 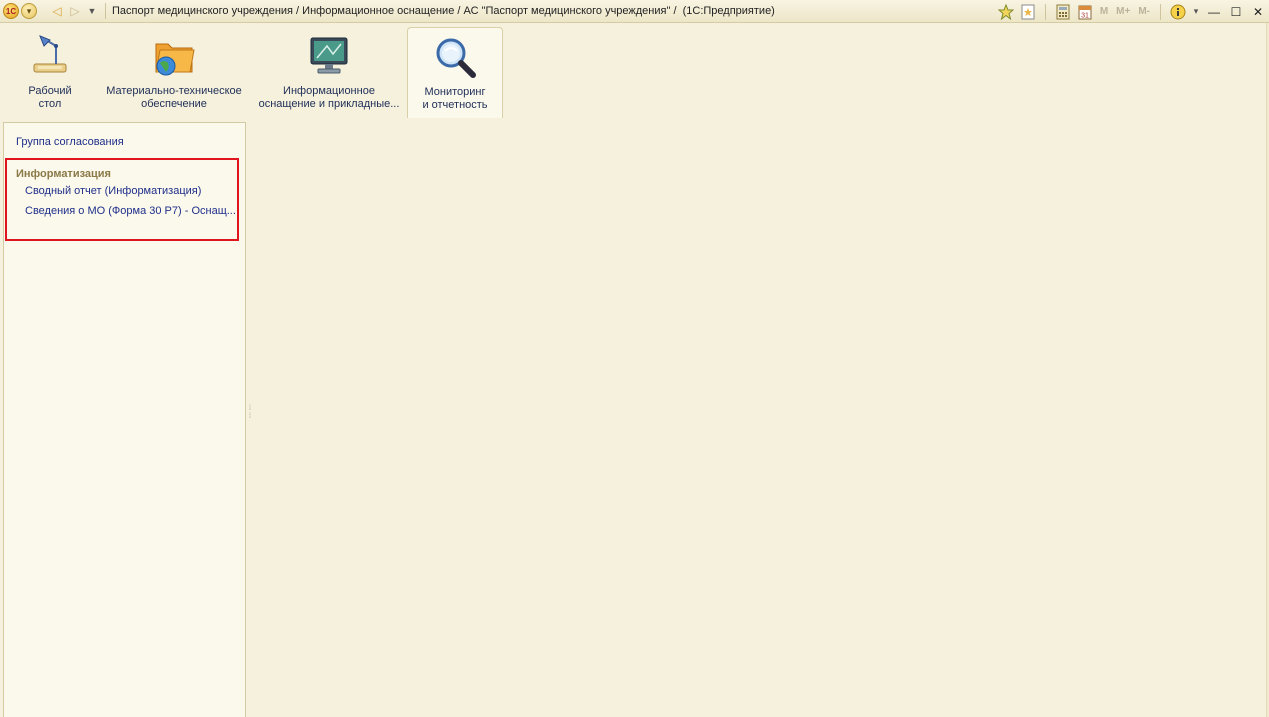 What do you see at coordinates (329, 55) in the screenshot?
I see `monitor-icon` at bounding box center [329, 55].